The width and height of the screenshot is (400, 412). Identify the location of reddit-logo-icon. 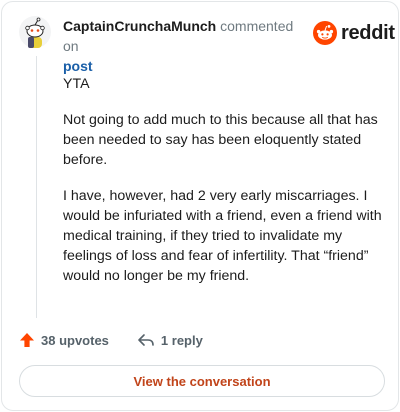
(325, 33).